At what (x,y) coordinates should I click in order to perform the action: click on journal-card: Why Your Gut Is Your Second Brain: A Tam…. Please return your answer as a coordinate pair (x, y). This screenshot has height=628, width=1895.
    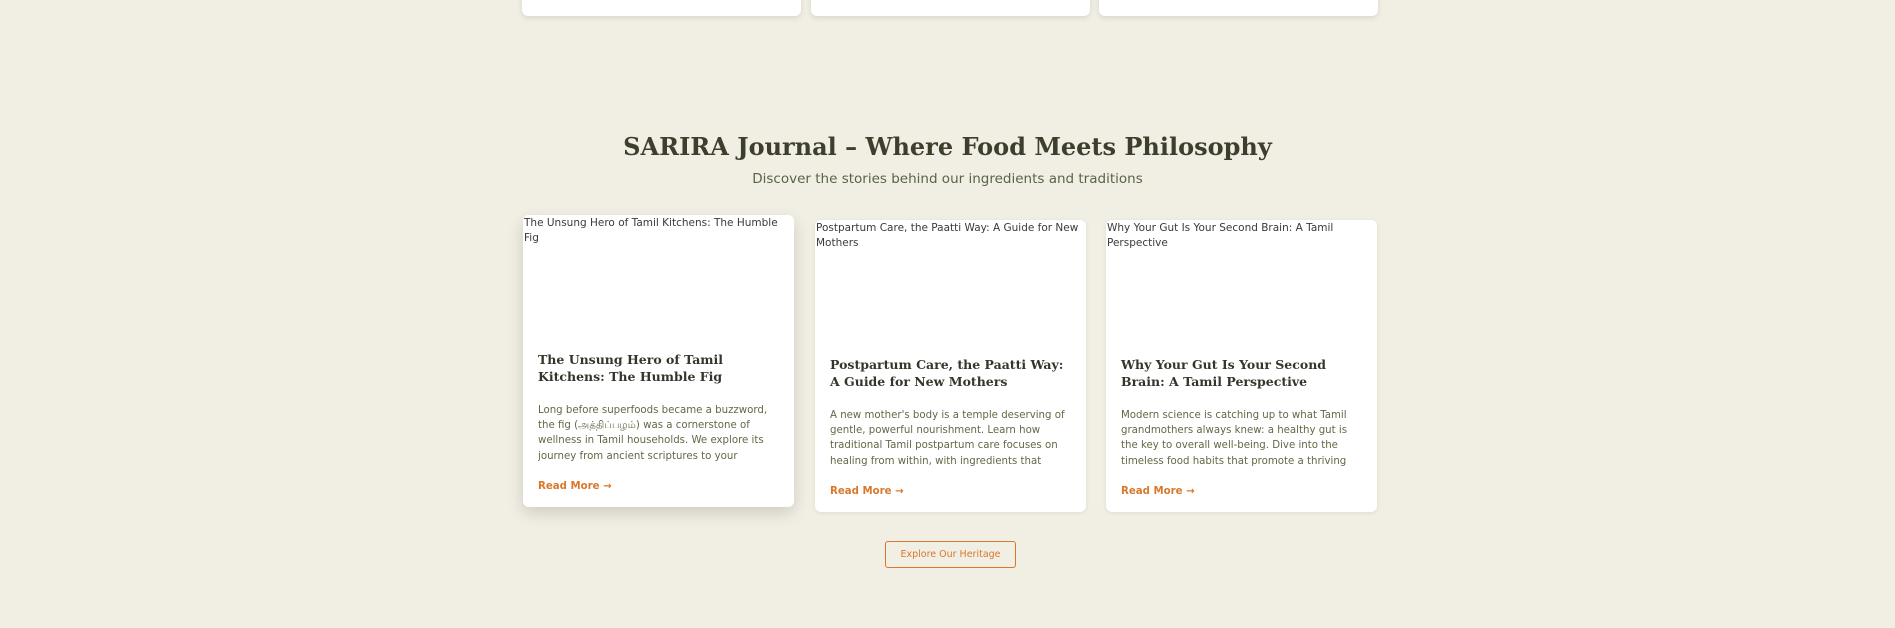
    Looking at the image, I should click on (1241, 366).